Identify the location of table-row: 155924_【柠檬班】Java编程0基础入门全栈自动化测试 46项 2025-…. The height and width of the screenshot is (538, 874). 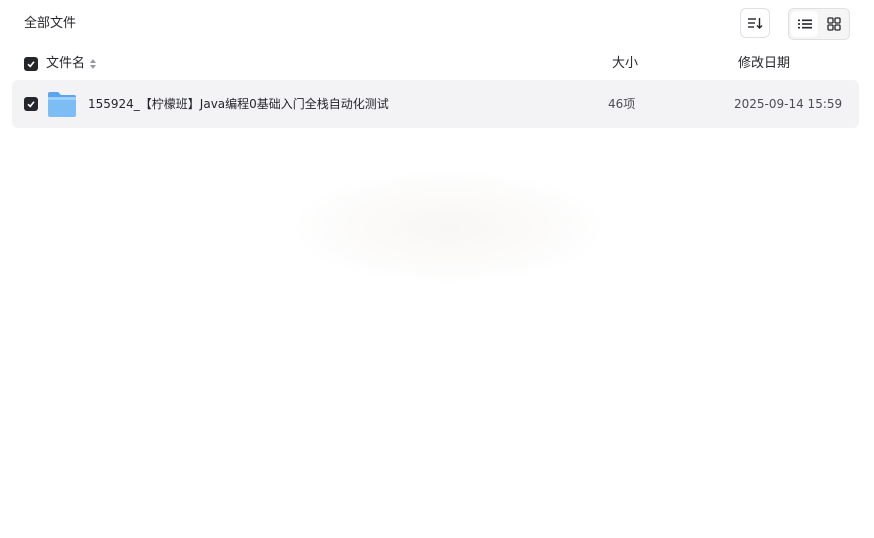
(435, 104).